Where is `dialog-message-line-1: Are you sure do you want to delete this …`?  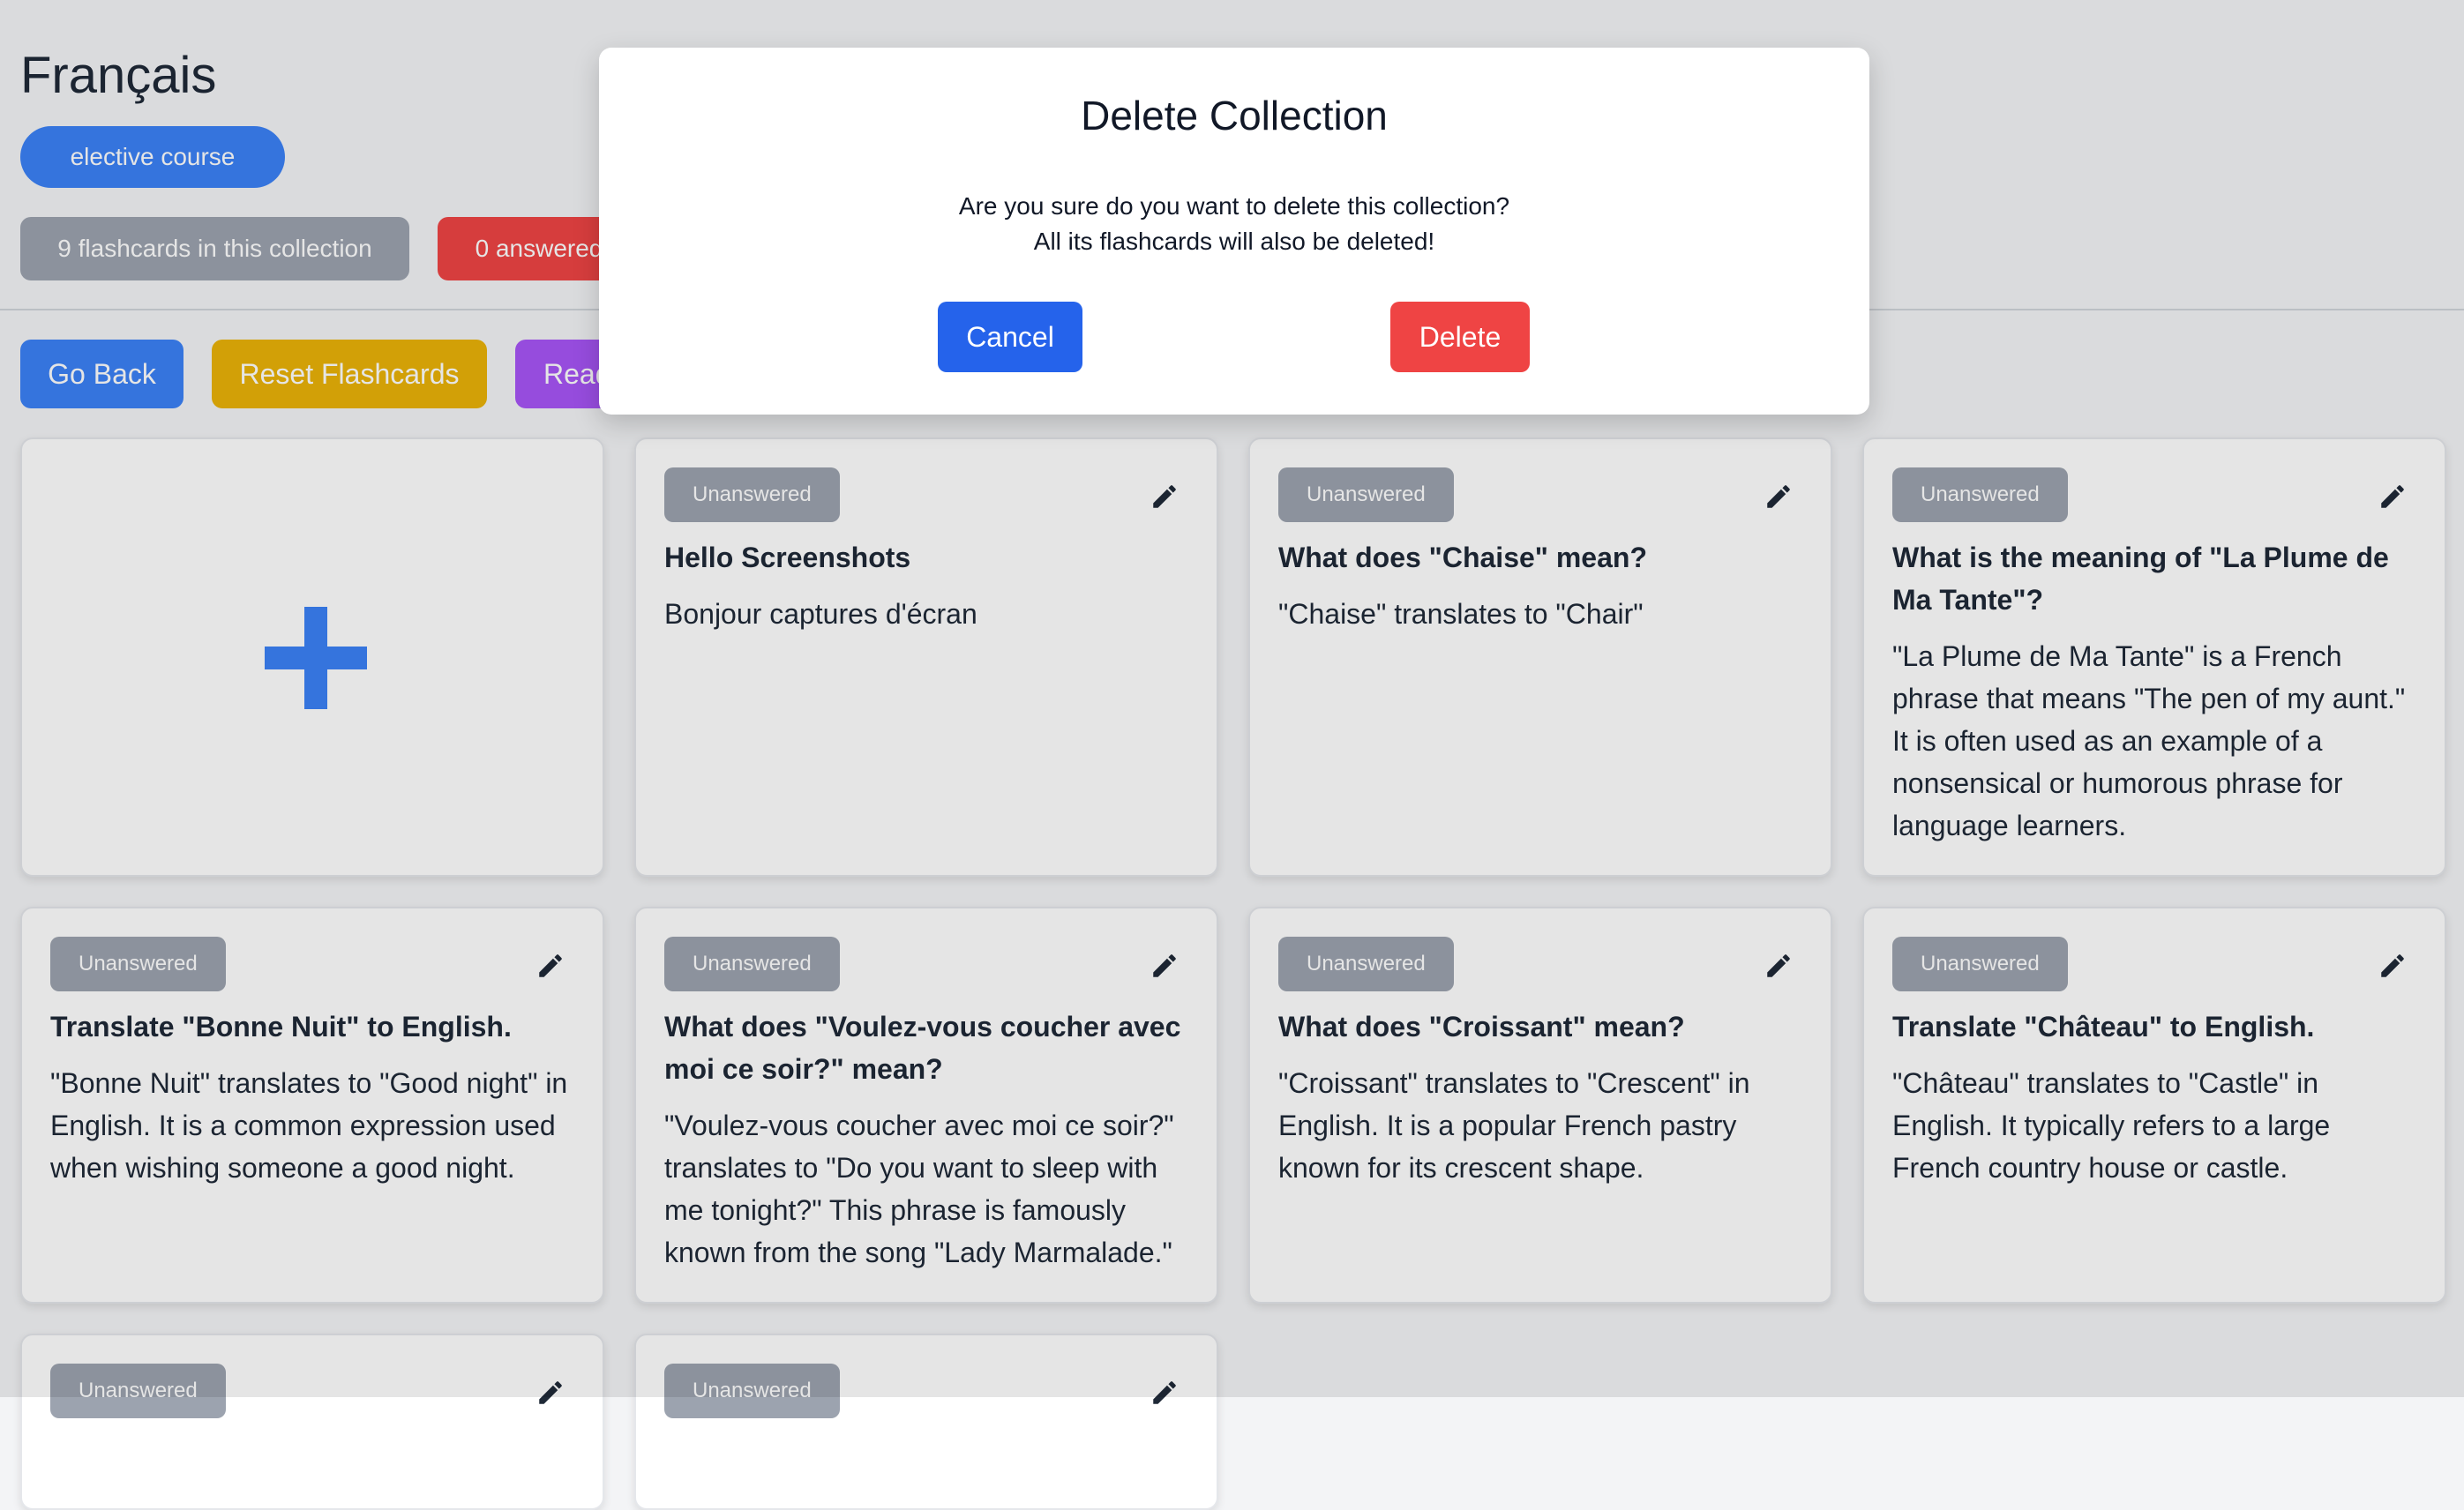 dialog-message-line-1: Are you sure do you want to delete this … is located at coordinates (1234, 206).